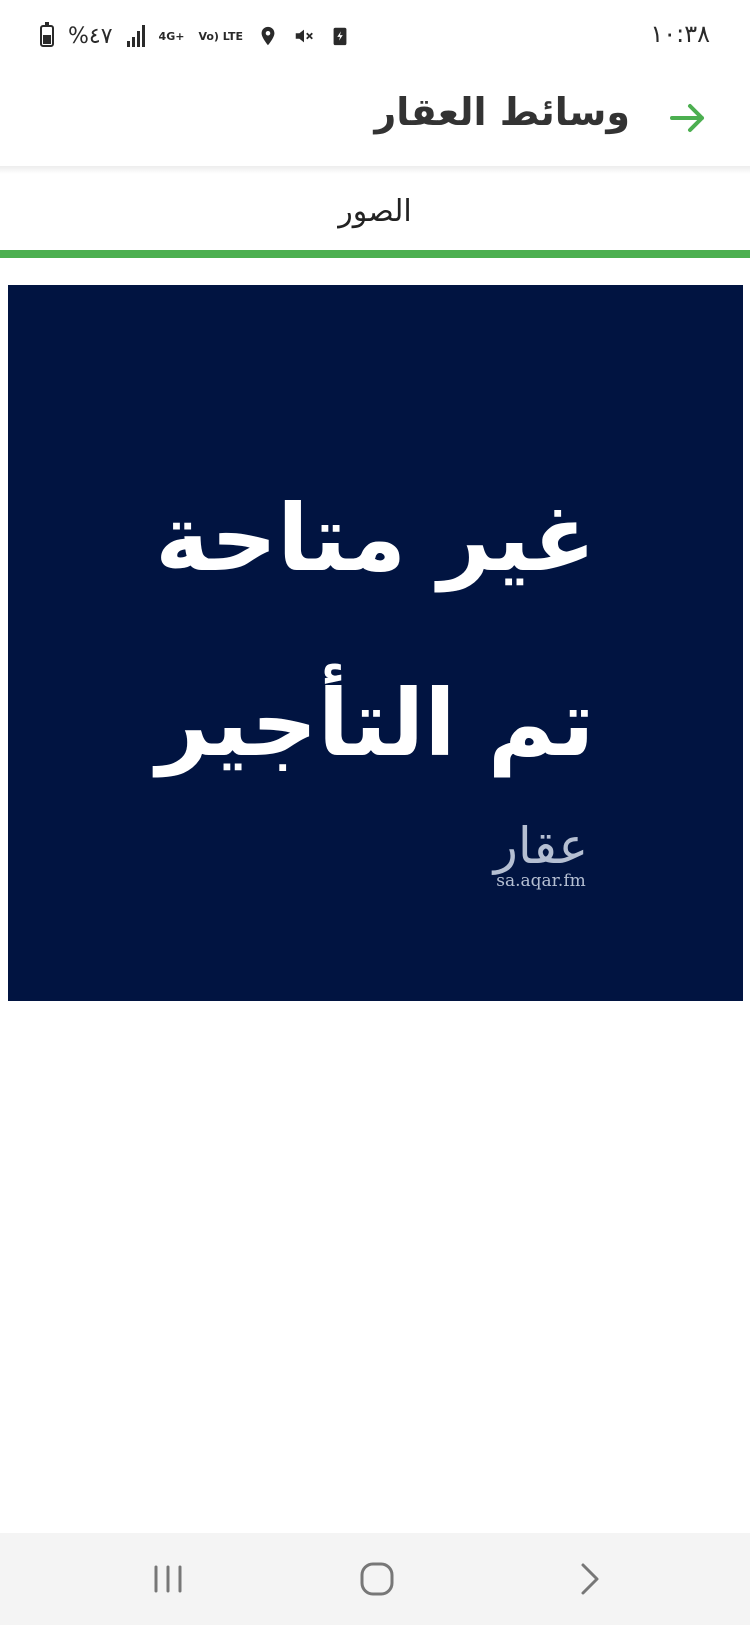 Image resolution: width=750 pixels, height=1625 pixels. What do you see at coordinates (304, 36) in the screenshot?
I see `mute-icon` at bounding box center [304, 36].